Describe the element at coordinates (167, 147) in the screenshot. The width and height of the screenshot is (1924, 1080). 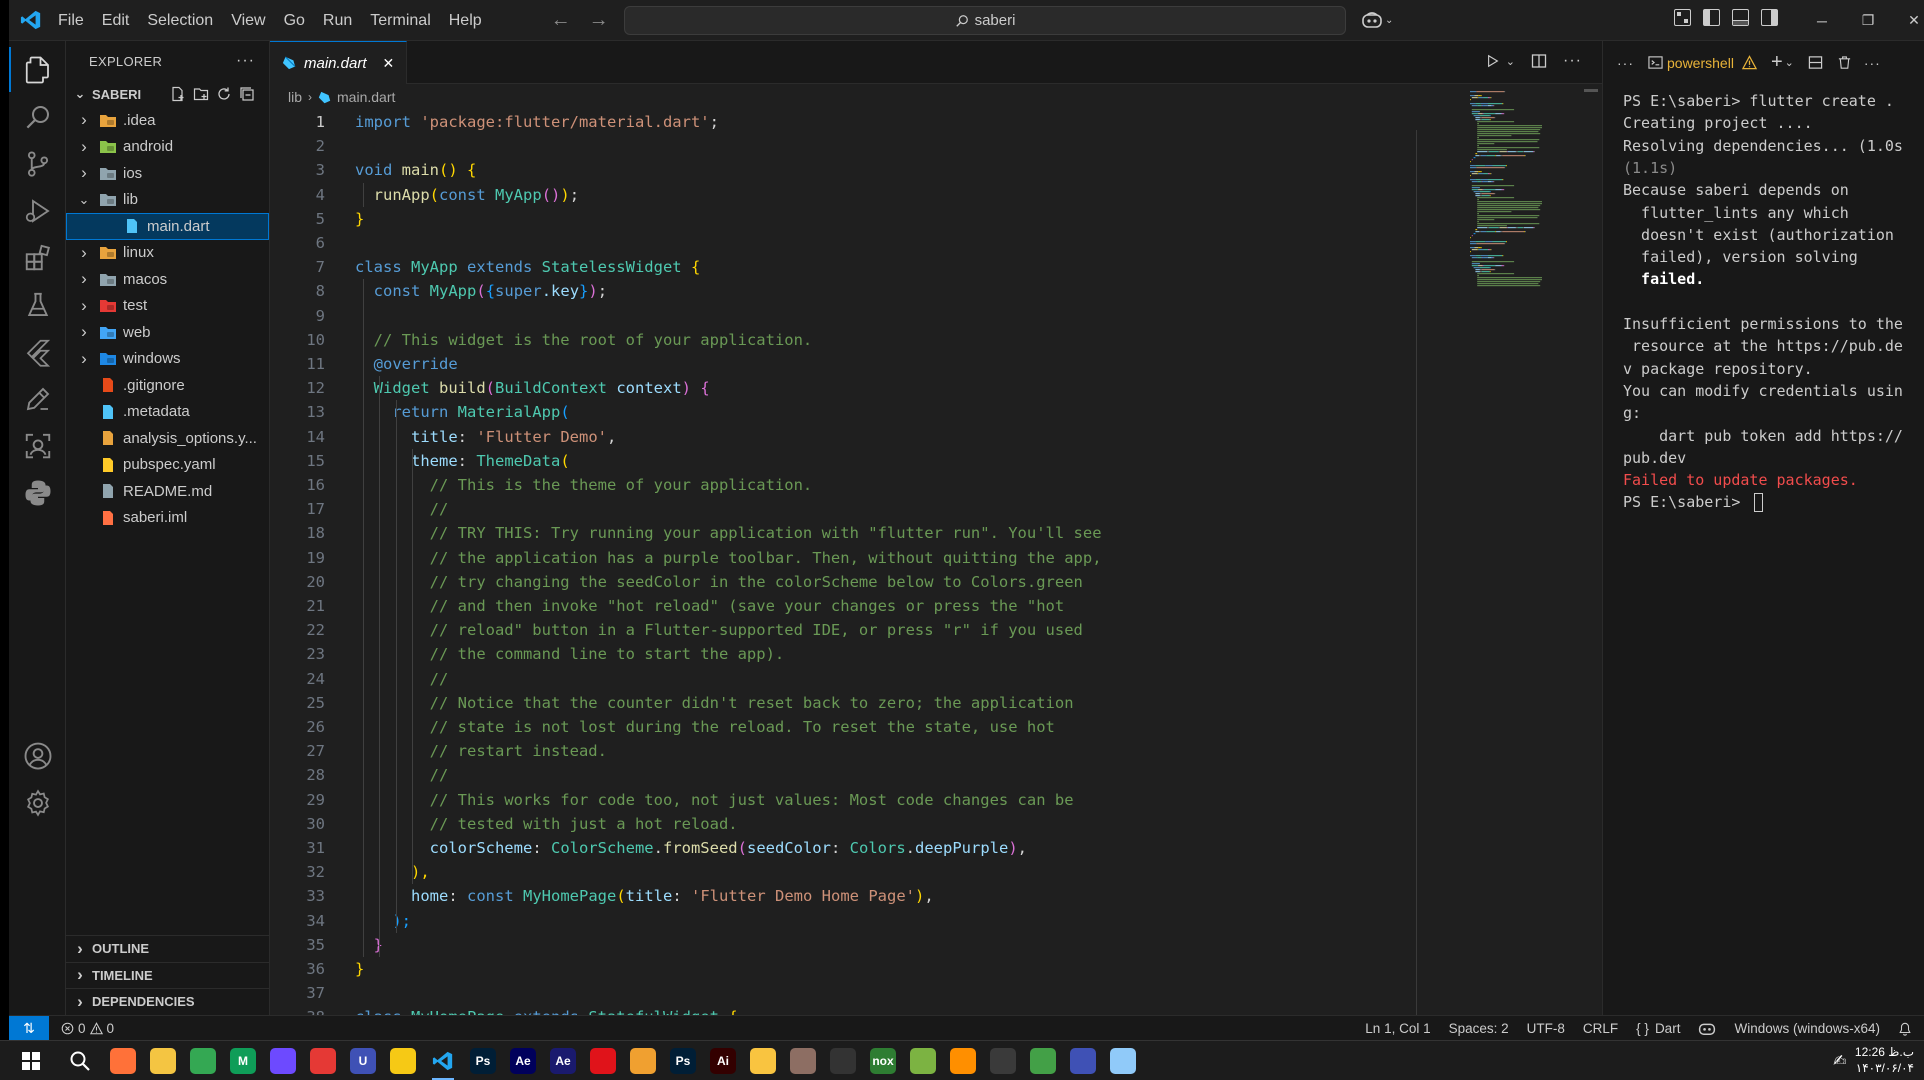
I see `tree-folder-android: › android` at that location.